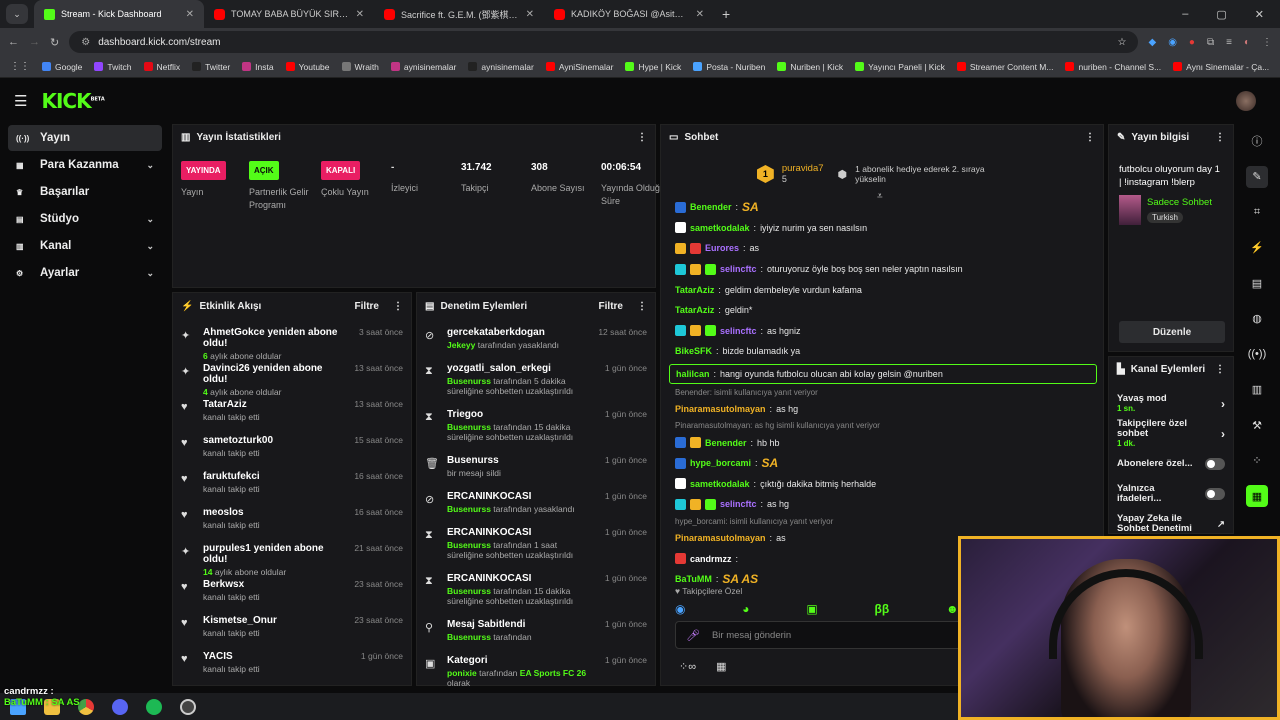  What do you see at coordinates (810, 67) in the screenshot?
I see `bookmark-item: Nuriben | Kick` at bounding box center [810, 67].